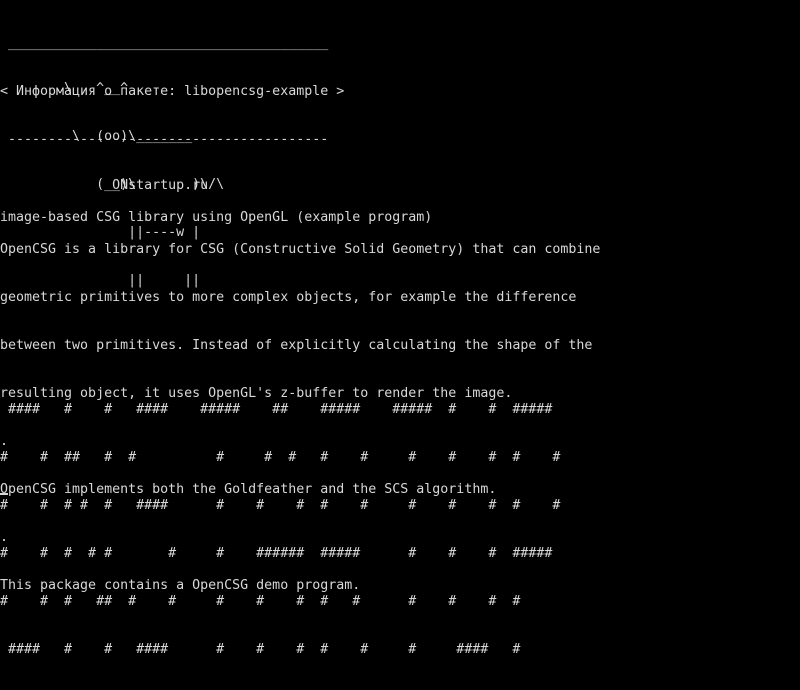 Image resolution: width=800 pixels, height=690 pixels. Describe the element at coordinates (4, 494) in the screenshot. I see `text-cursor` at that location.